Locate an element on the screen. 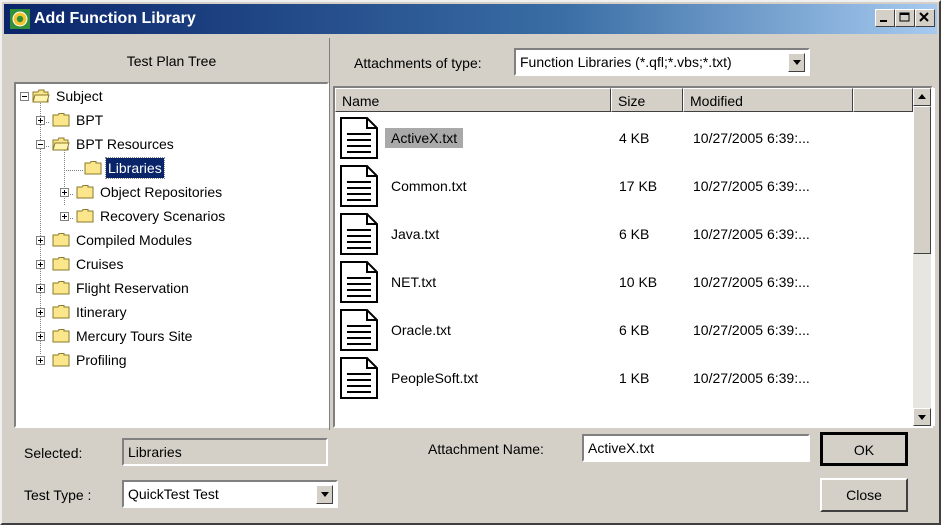 This screenshot has width=941, height=525. column-header-modified: Modified is located at coordinates (768, 100).